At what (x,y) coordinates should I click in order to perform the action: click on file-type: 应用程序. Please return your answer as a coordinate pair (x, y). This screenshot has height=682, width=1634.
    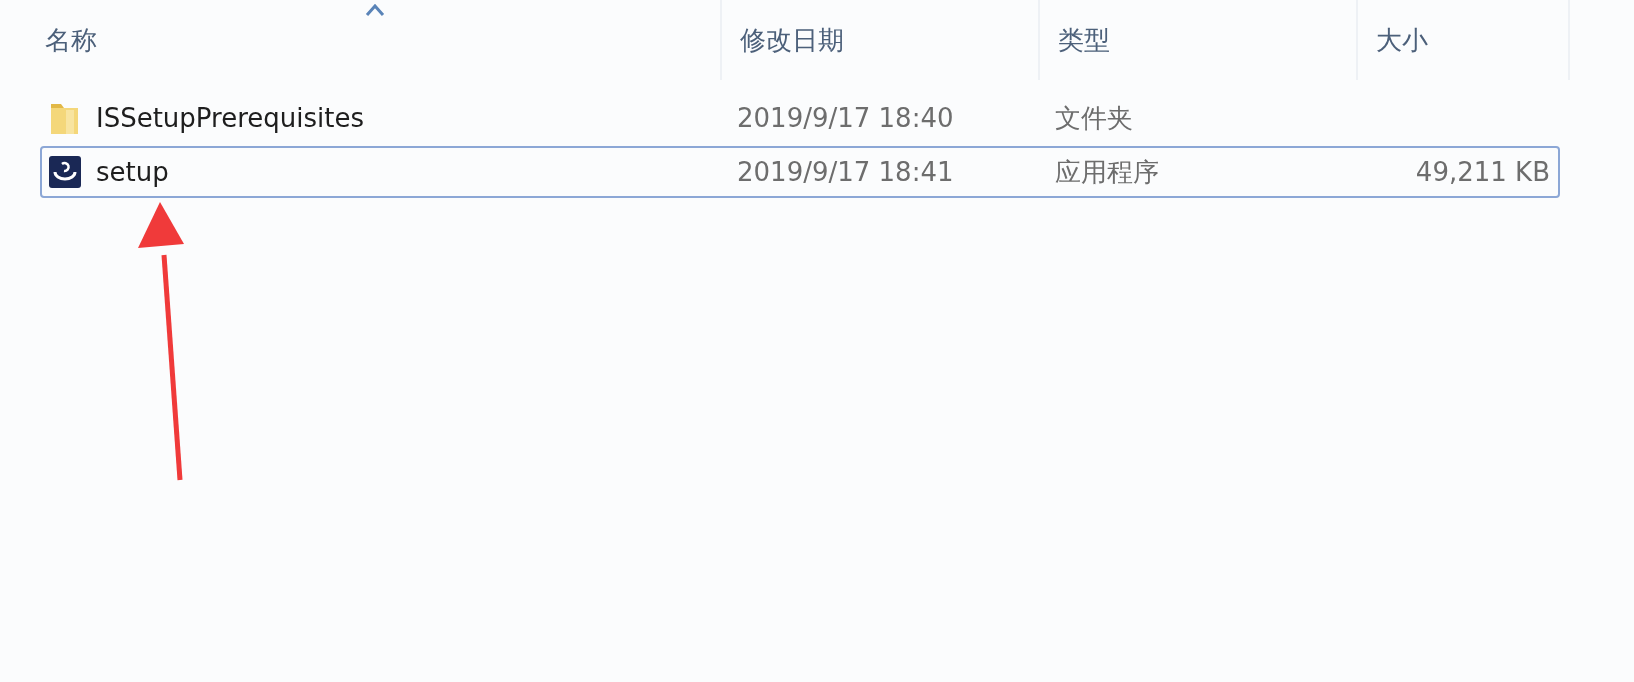
    Looking at the image, I should click on (1107, 172).